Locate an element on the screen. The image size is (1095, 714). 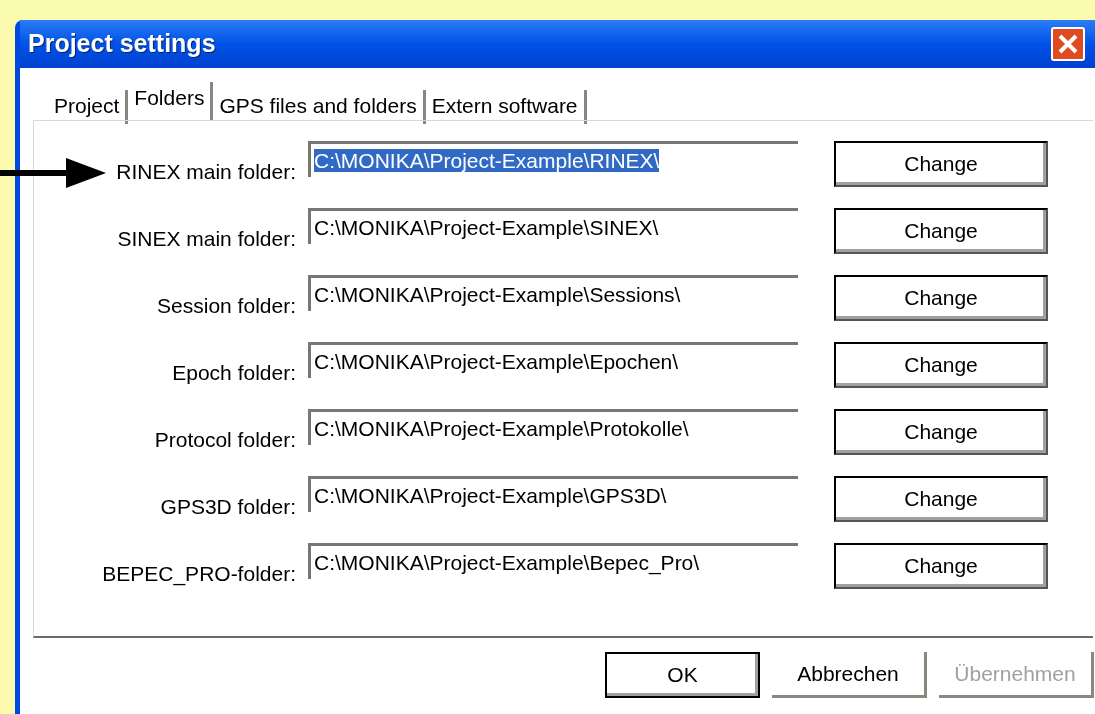
field-label: GPS3D folder: is located at coordinates (228, 506).